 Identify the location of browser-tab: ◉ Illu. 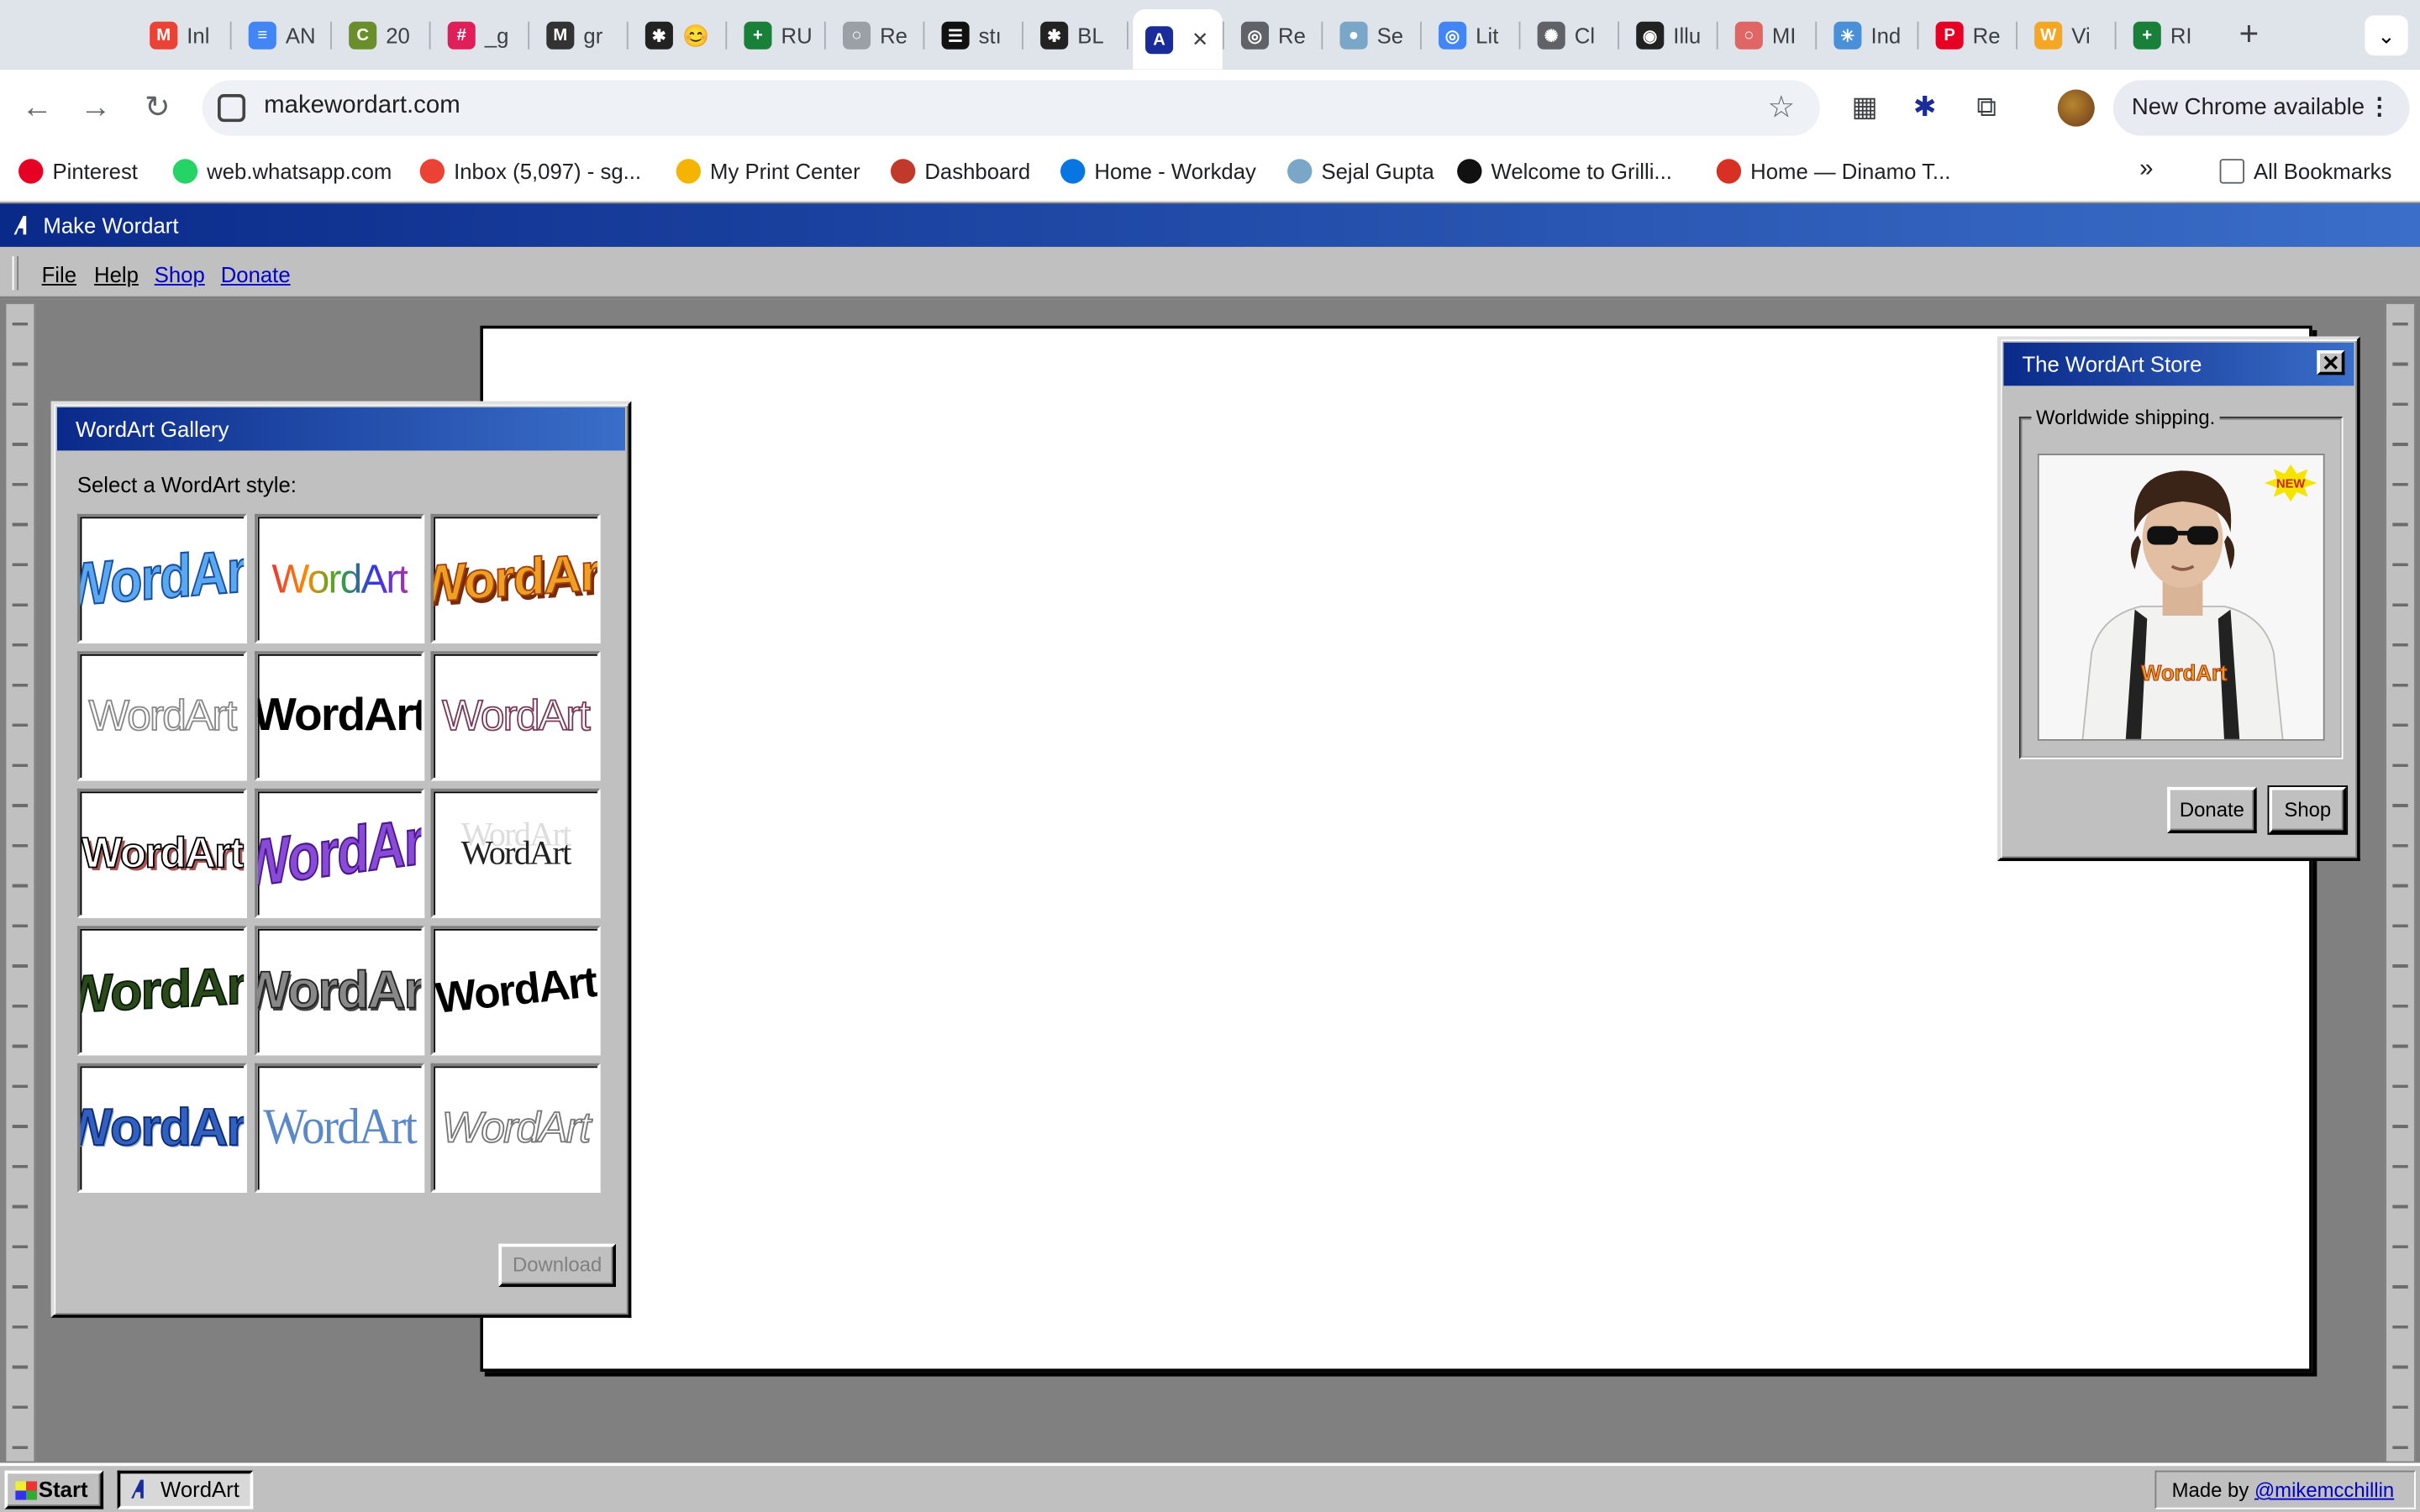
(1669, 36).